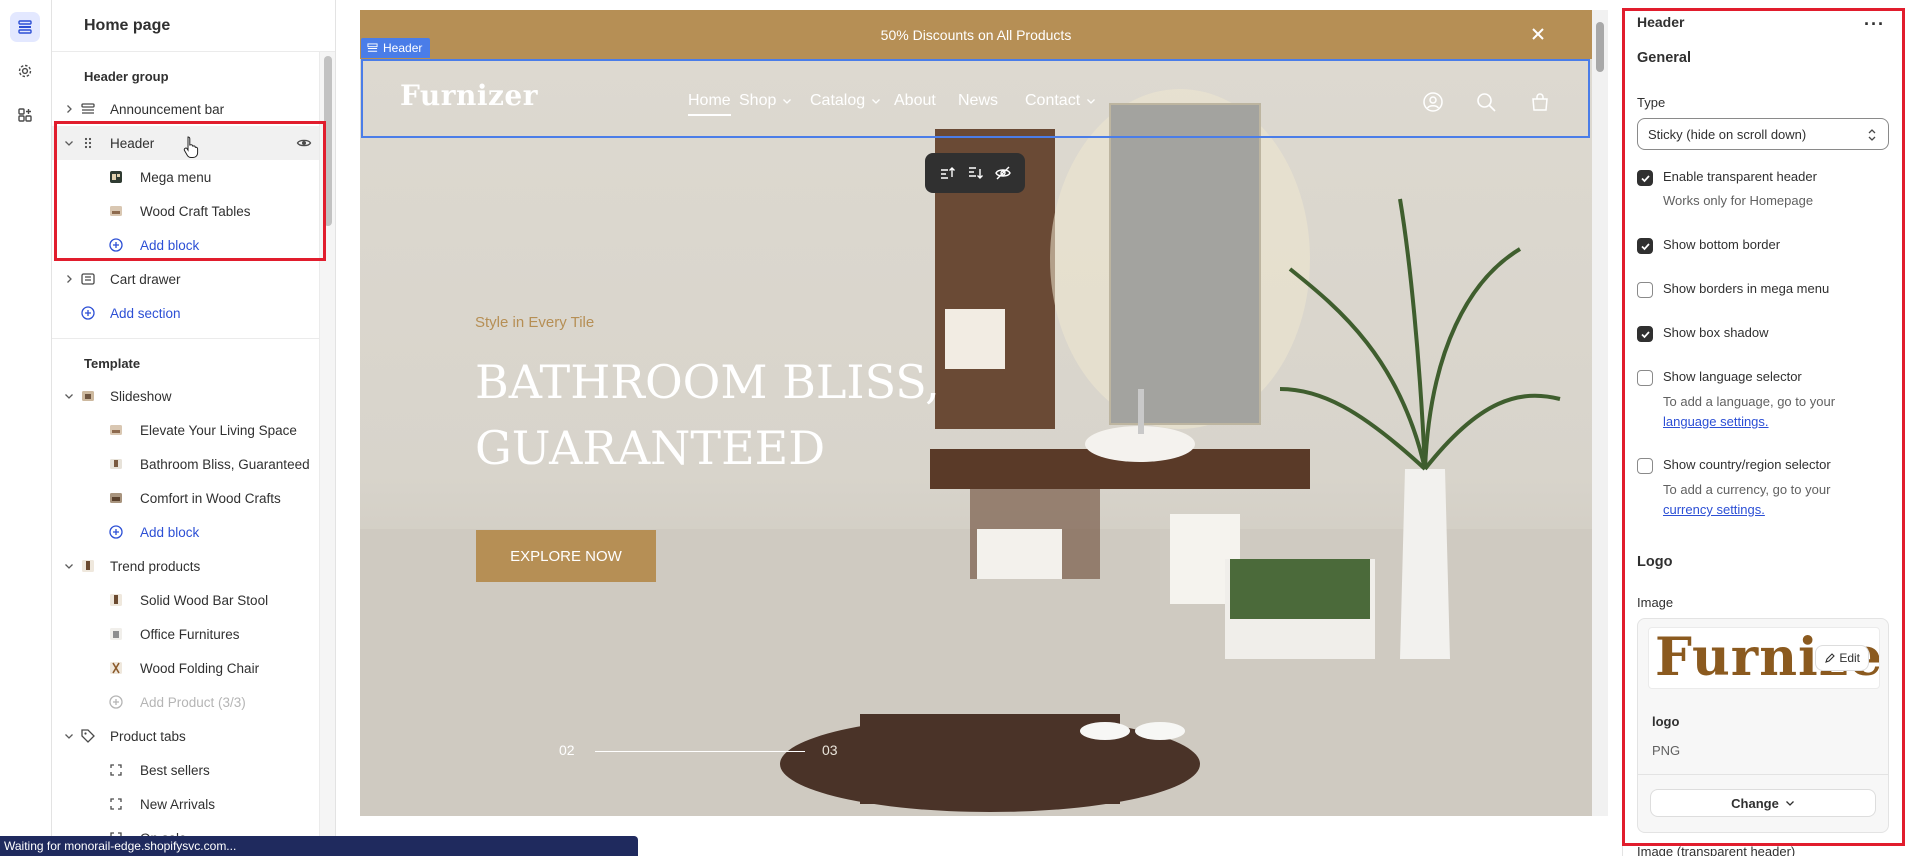 This screenshot has height=856, width=1905. I want to click on add-product-label: Add Product (3/3), so click(193, 702).